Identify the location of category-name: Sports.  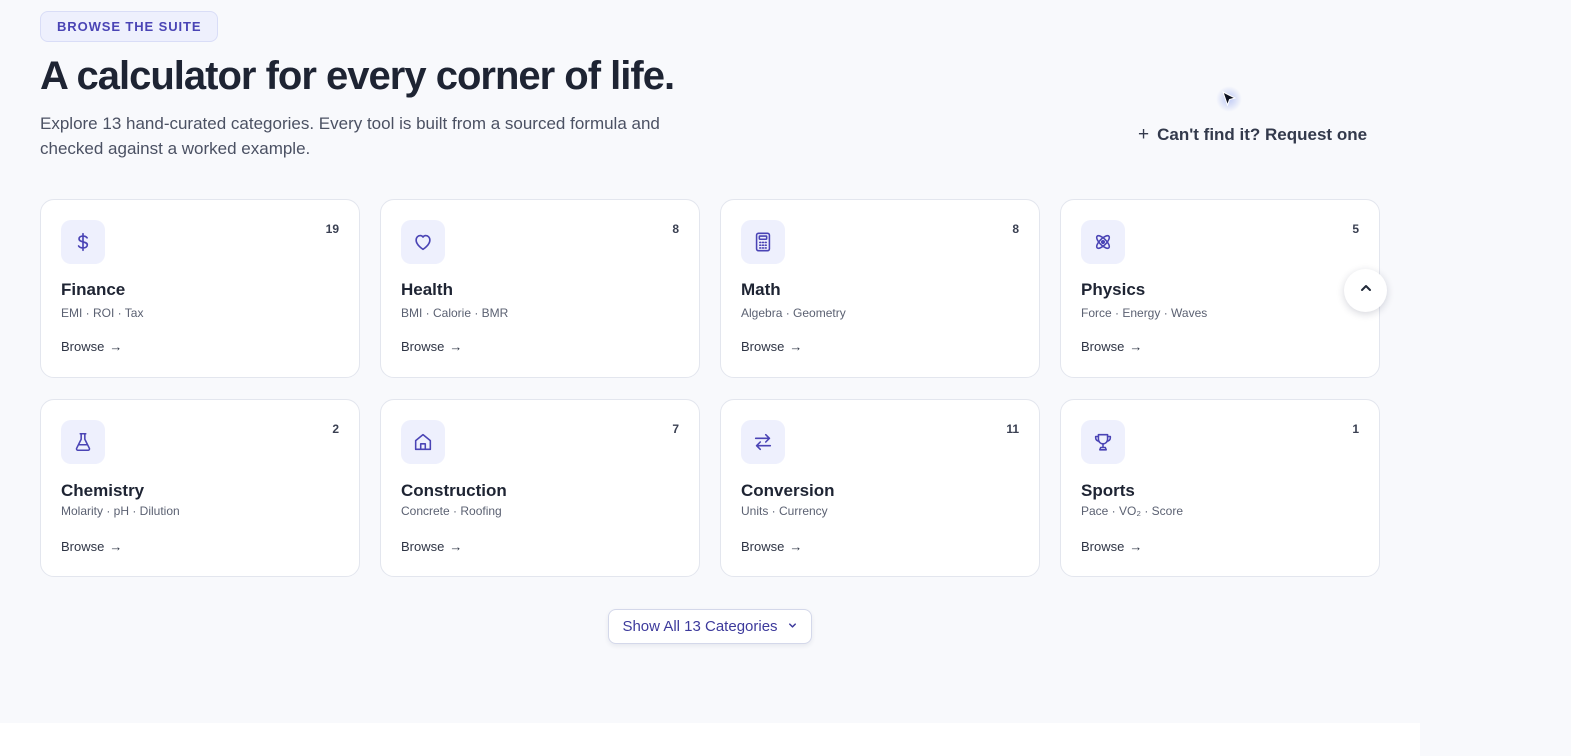
(1108, 490).